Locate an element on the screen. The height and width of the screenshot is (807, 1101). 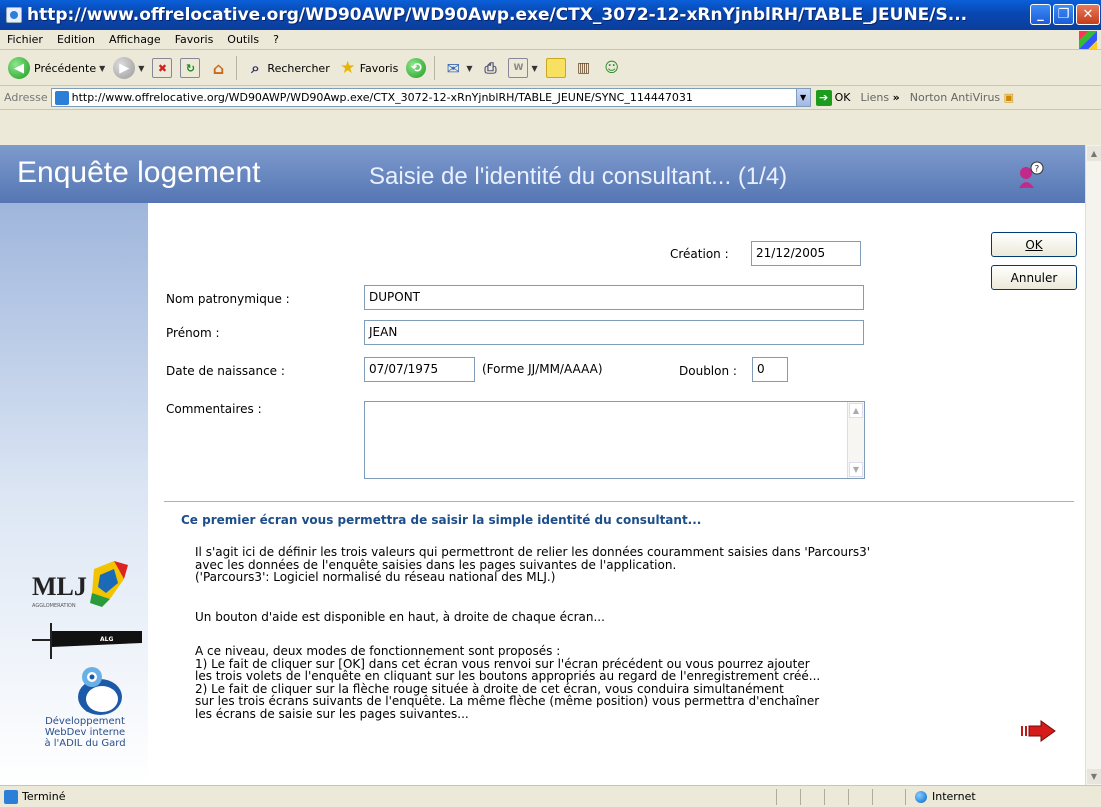
nom-field: DUPONT is located at coordinates (614, 297).